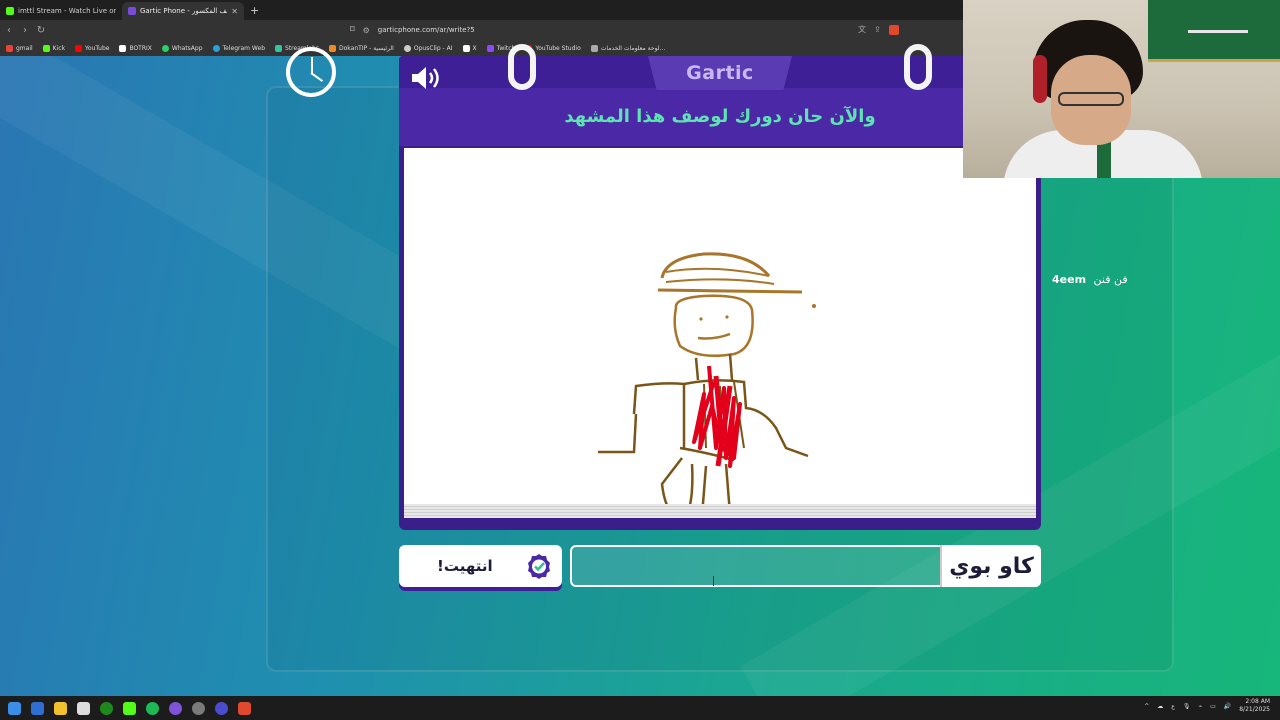  What do you see at coordinates (10, 11) in the screenshot?
I see `kick-favicon-icon` at bounding box center [10, 11].